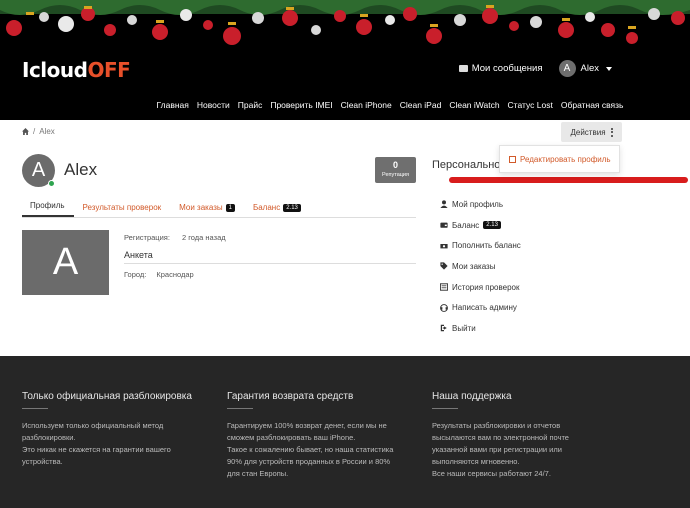 This screenshot has height=508, width=690. What do you see at coordinates (444, 266) in the screenshot?
I see `tag-icon` at bounding box center [444, 266].